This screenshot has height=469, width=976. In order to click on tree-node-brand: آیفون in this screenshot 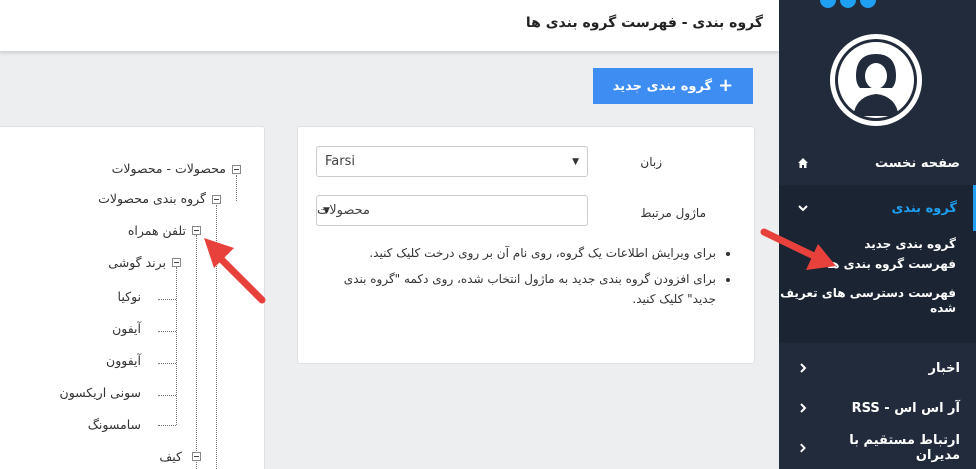, I will do `click(126, 328)`.